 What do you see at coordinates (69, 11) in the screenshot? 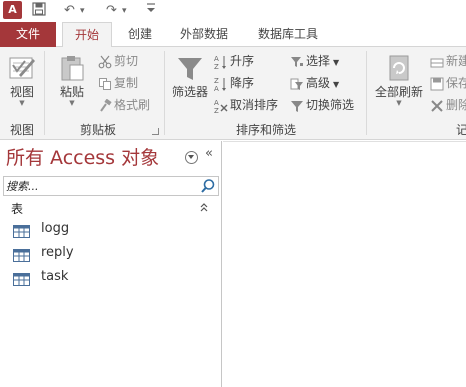
I see `undo-icon: ↶` at bounding box center [69, 11].